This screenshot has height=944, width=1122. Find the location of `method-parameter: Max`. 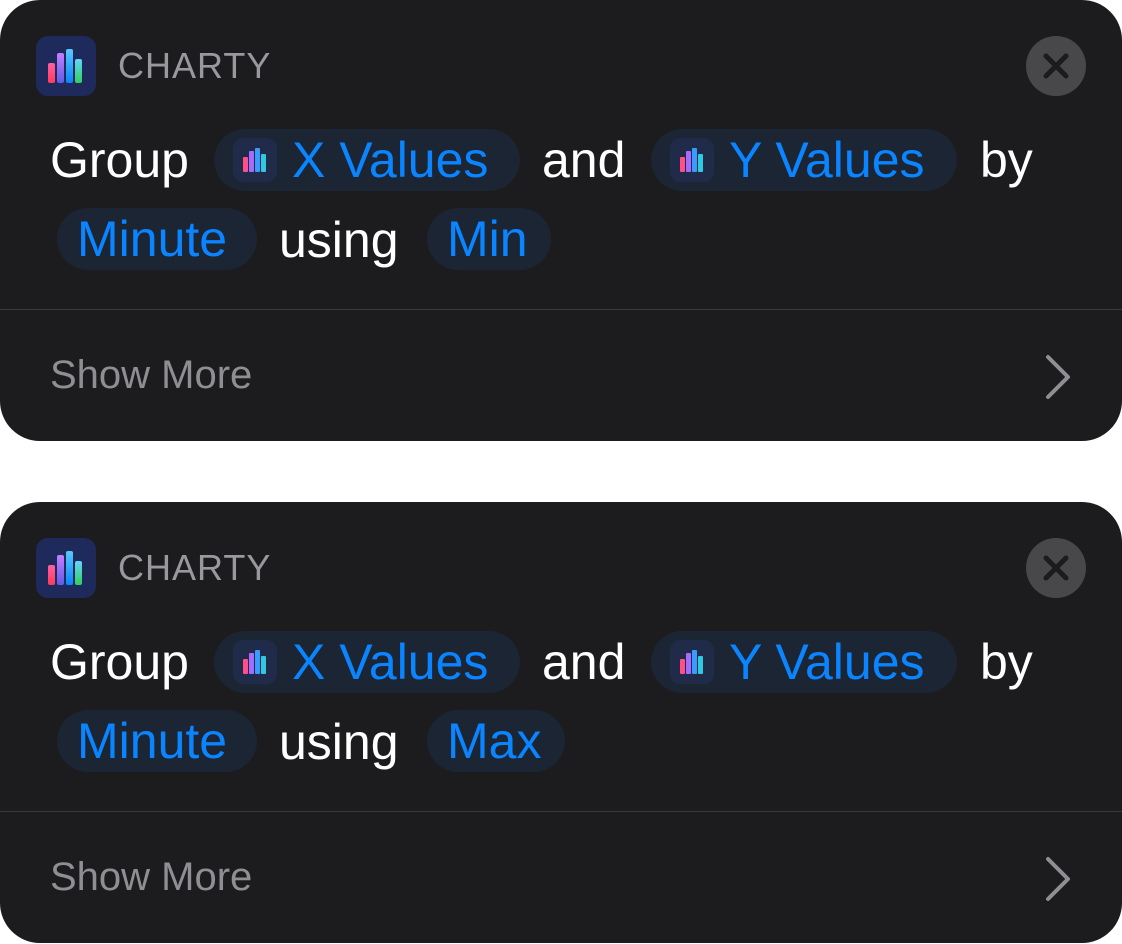

method-parameter: Max is located at coordinates (496, 741).